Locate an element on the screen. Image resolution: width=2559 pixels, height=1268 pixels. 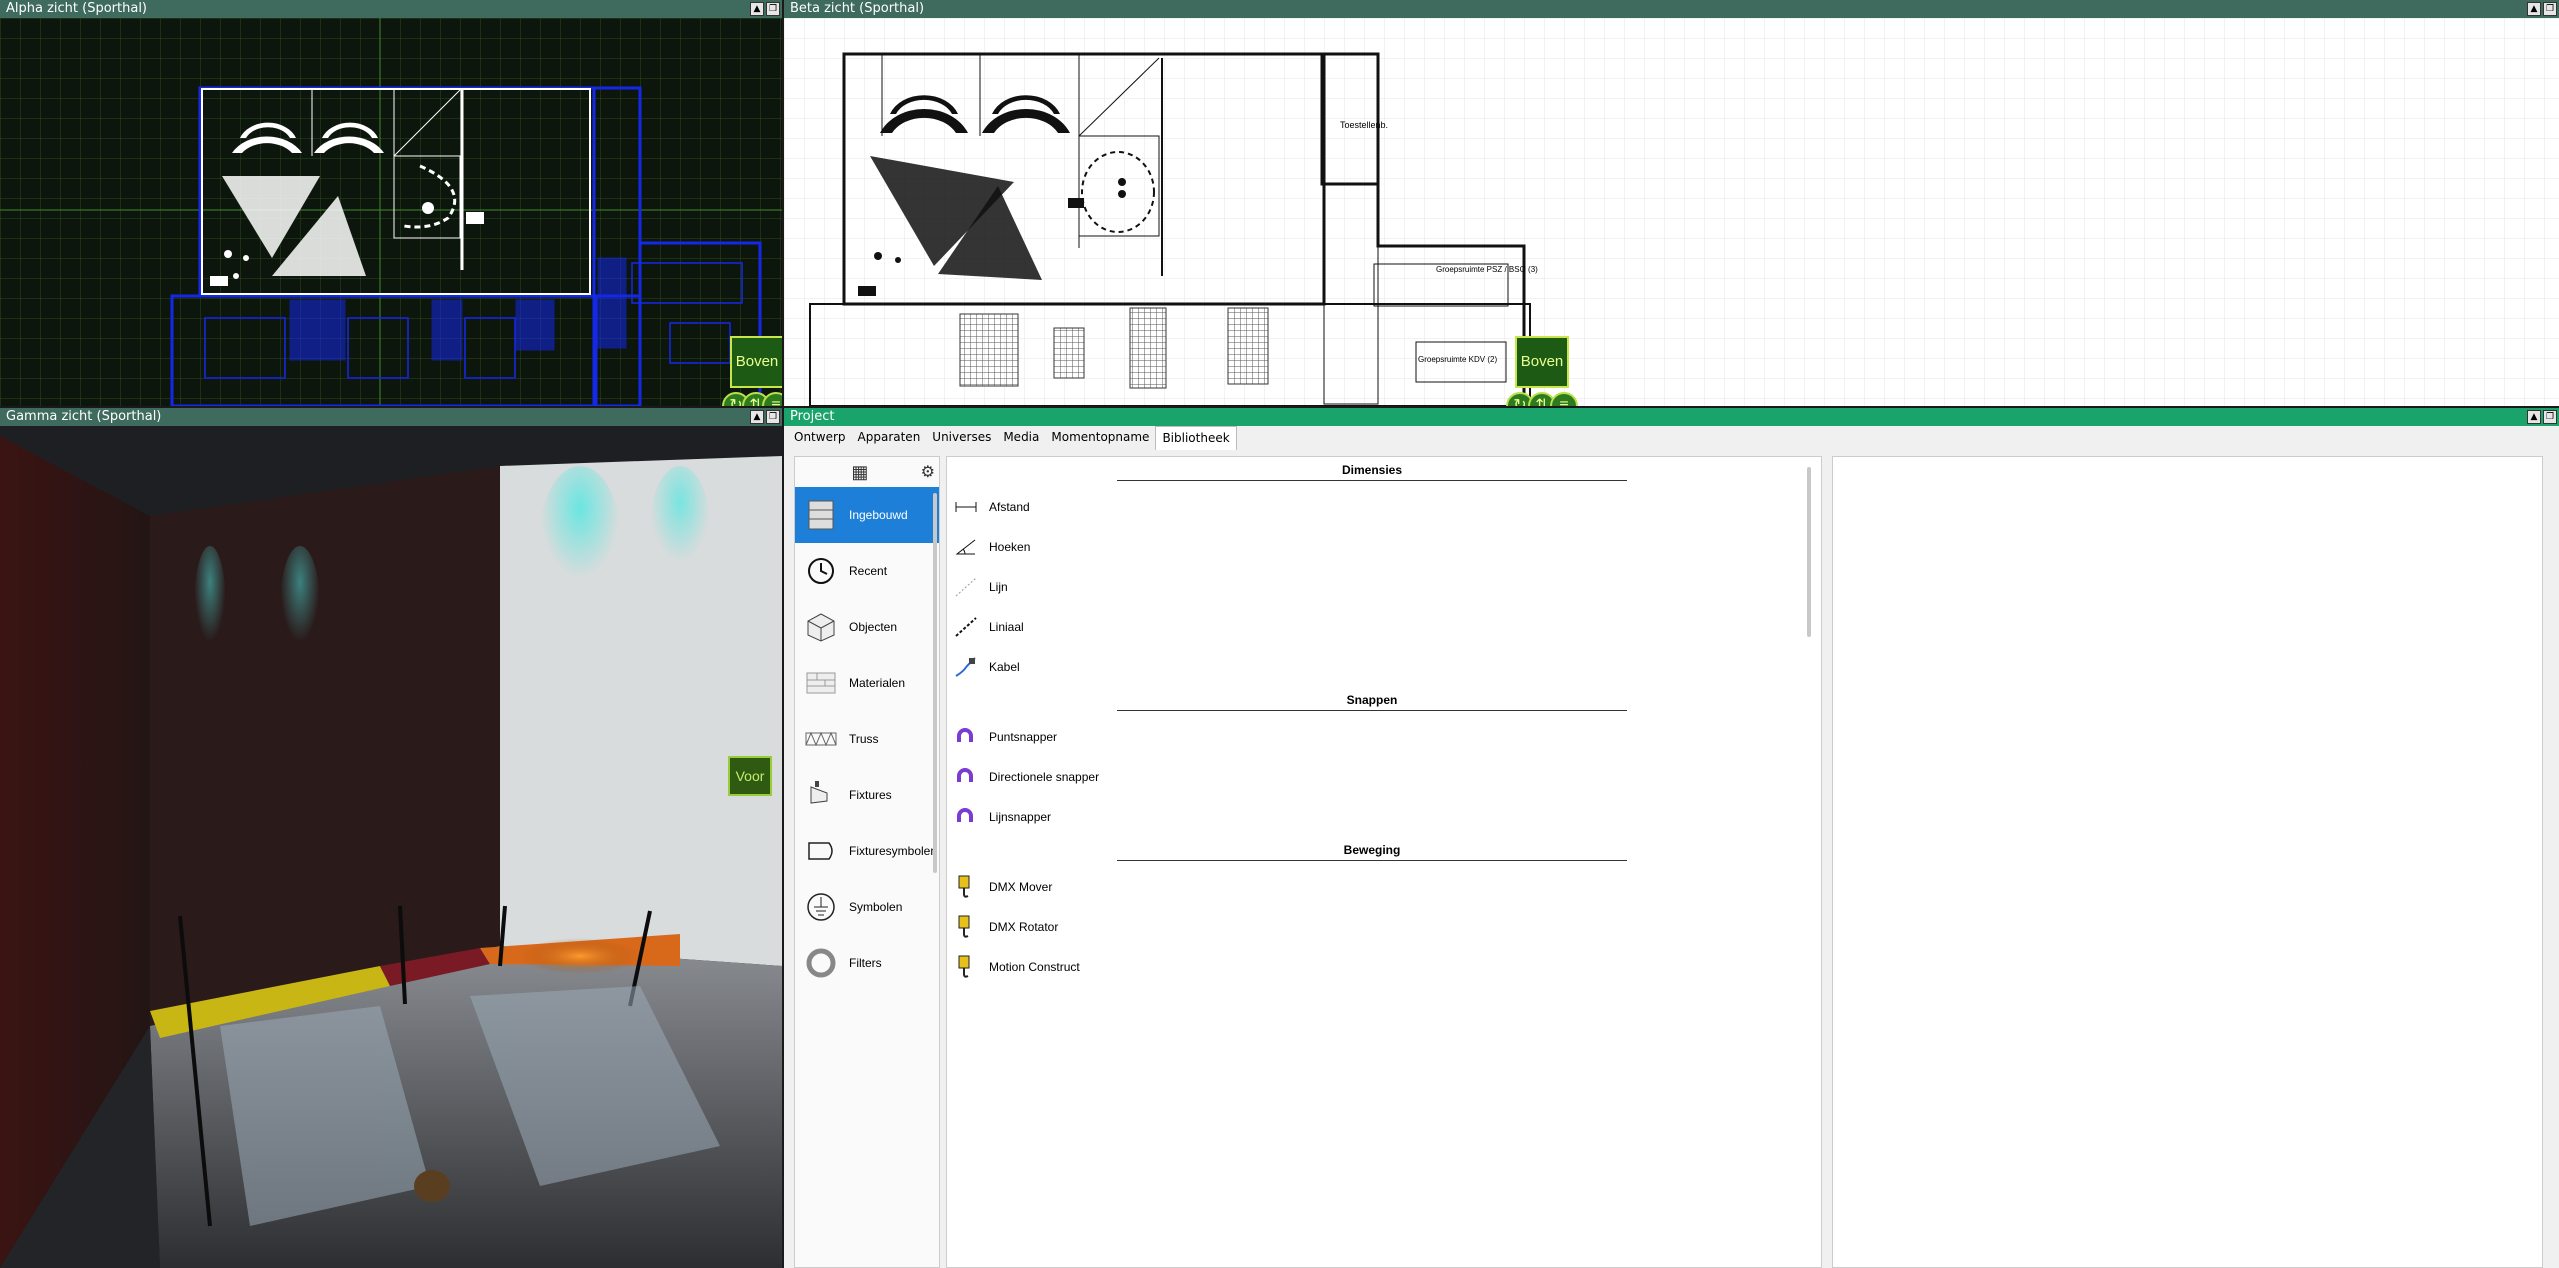
category-label: Materialen is located at coordinates (877, 683).